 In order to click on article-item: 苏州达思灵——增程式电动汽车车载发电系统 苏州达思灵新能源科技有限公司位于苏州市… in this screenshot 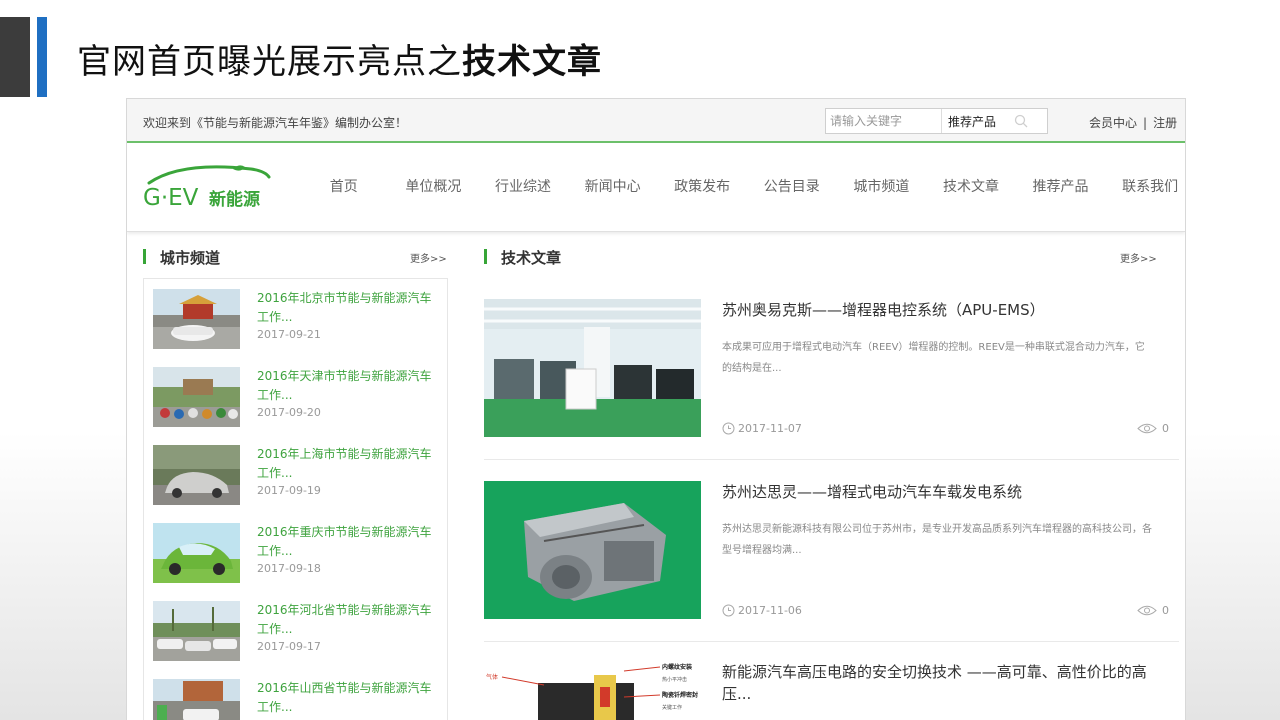, I will do `click(831, 561)`.